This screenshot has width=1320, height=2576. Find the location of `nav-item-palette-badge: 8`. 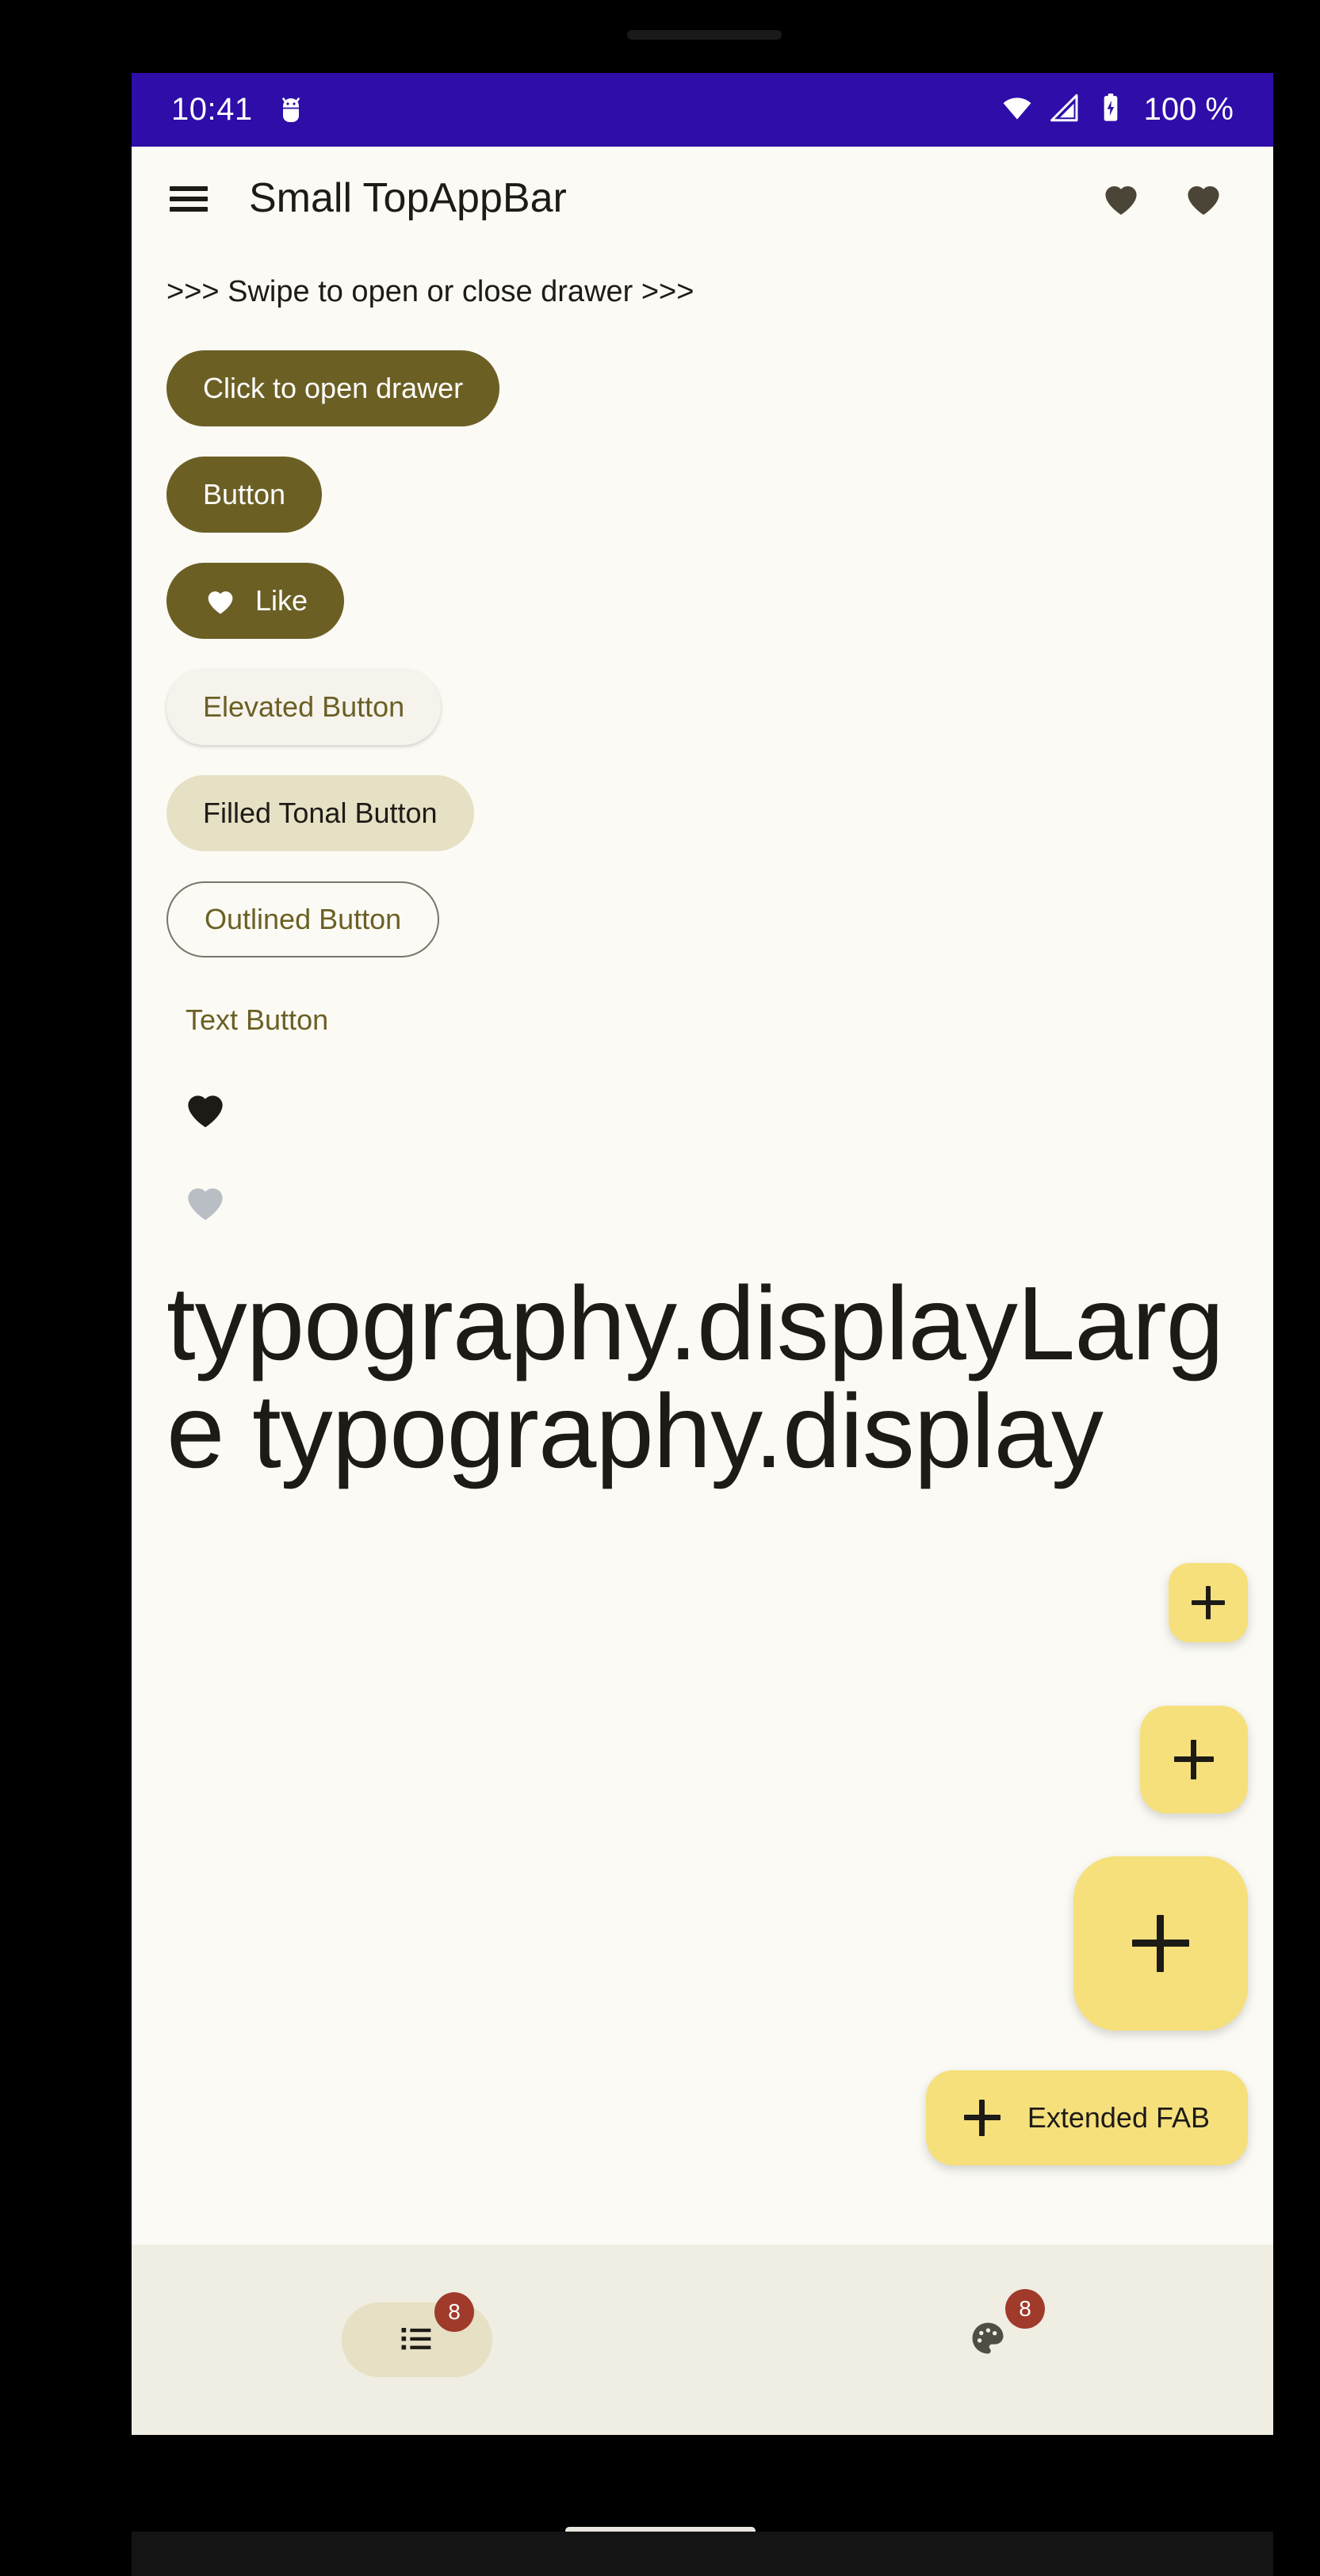

nav-item-palette-badge: 8 is located at coordinates (1025, 2309).